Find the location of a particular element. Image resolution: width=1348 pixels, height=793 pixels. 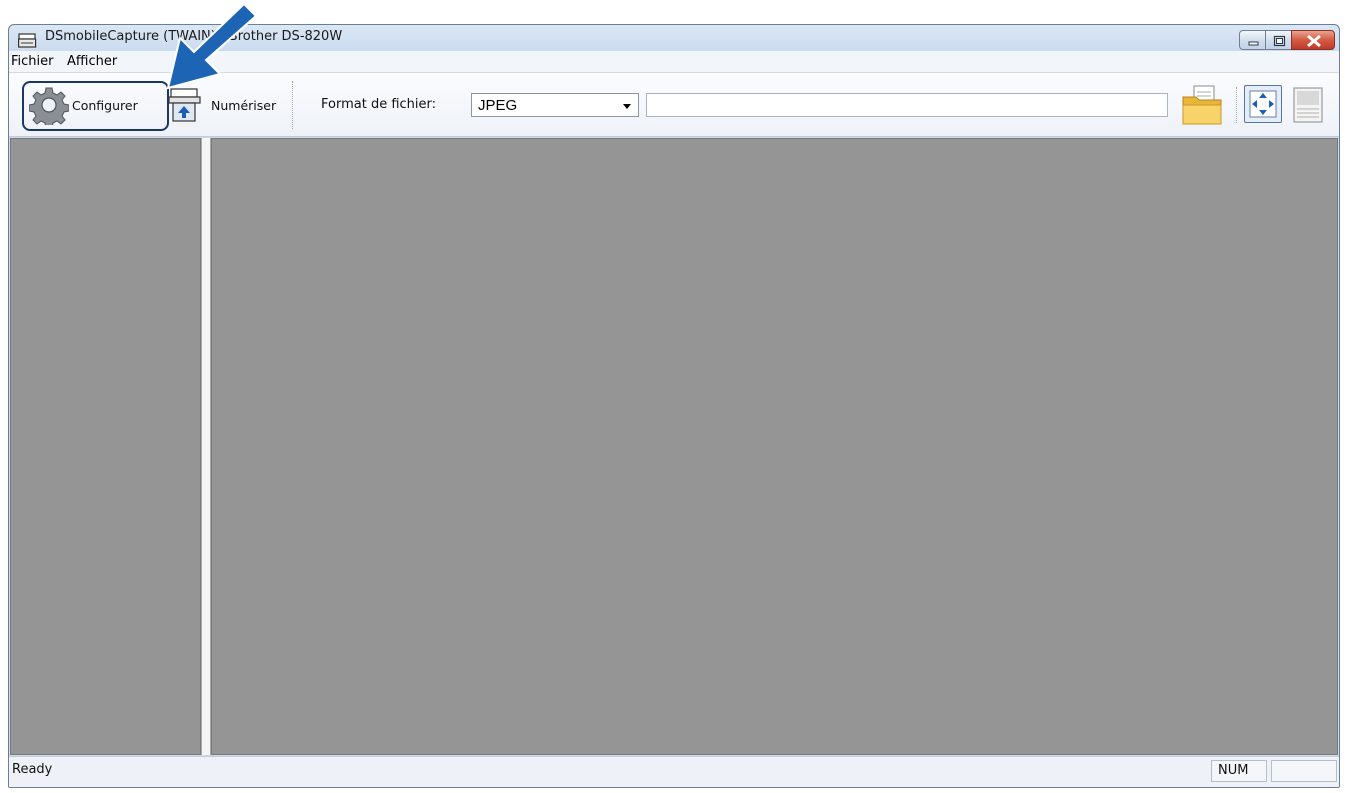

format-label: Format de fichier: is located at coordinates (379, 104).